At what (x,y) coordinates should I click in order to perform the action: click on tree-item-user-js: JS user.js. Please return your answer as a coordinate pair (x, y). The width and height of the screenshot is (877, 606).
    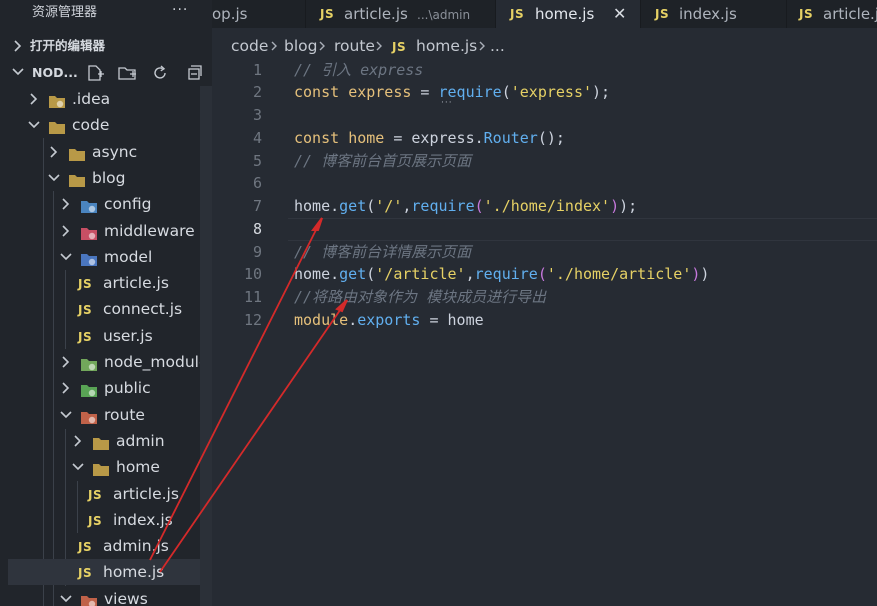
    Looking at the image, I should click on (104, 336).